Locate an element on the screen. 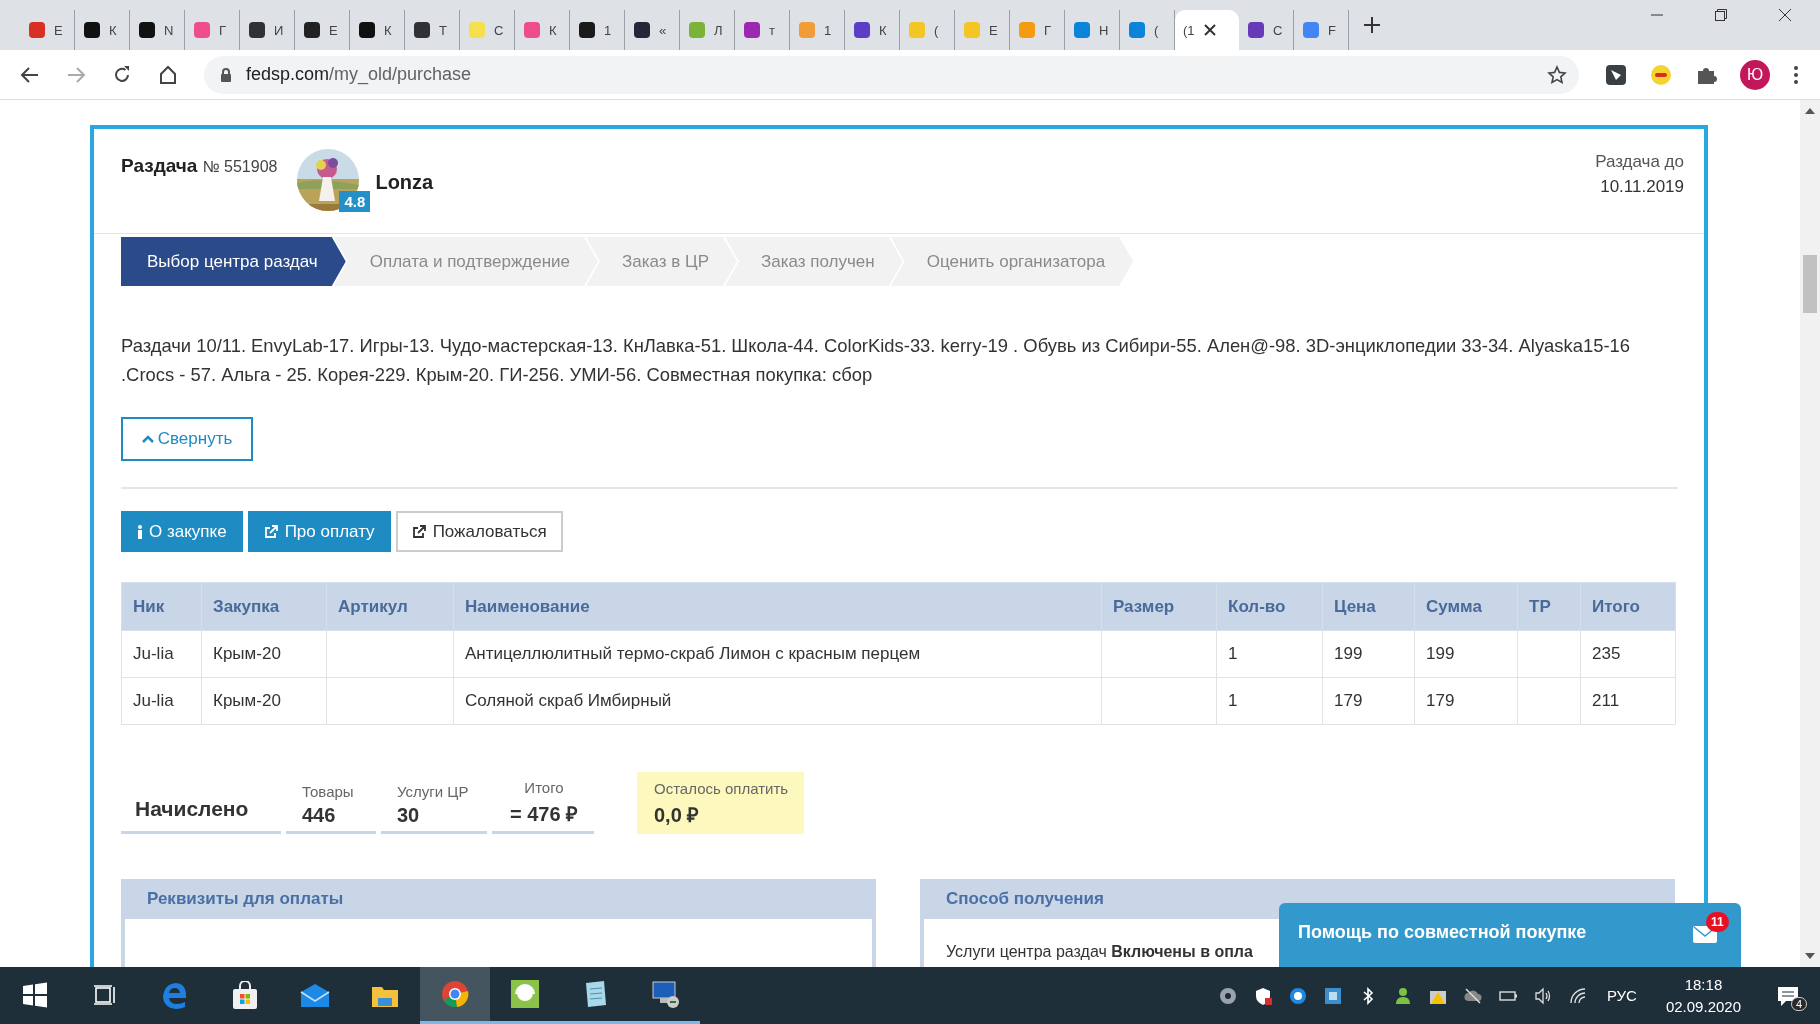  browser-tab: Л is located at coordinates (707, 30).